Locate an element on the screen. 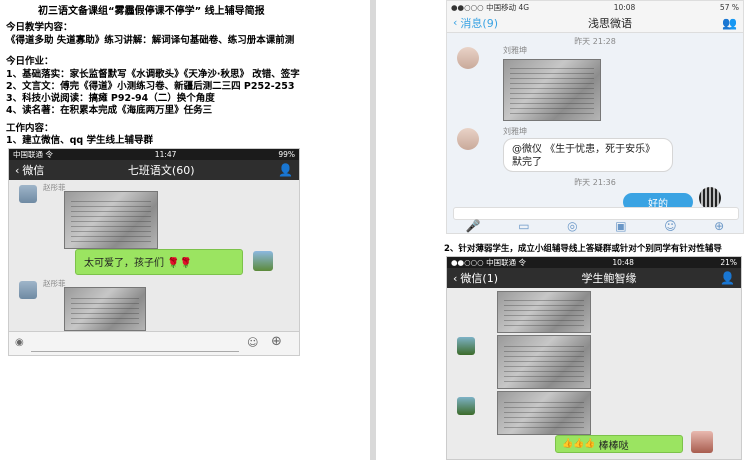 The width and height of the screenshot is (750, 460). page-separator is located at coordinates (373, 230).